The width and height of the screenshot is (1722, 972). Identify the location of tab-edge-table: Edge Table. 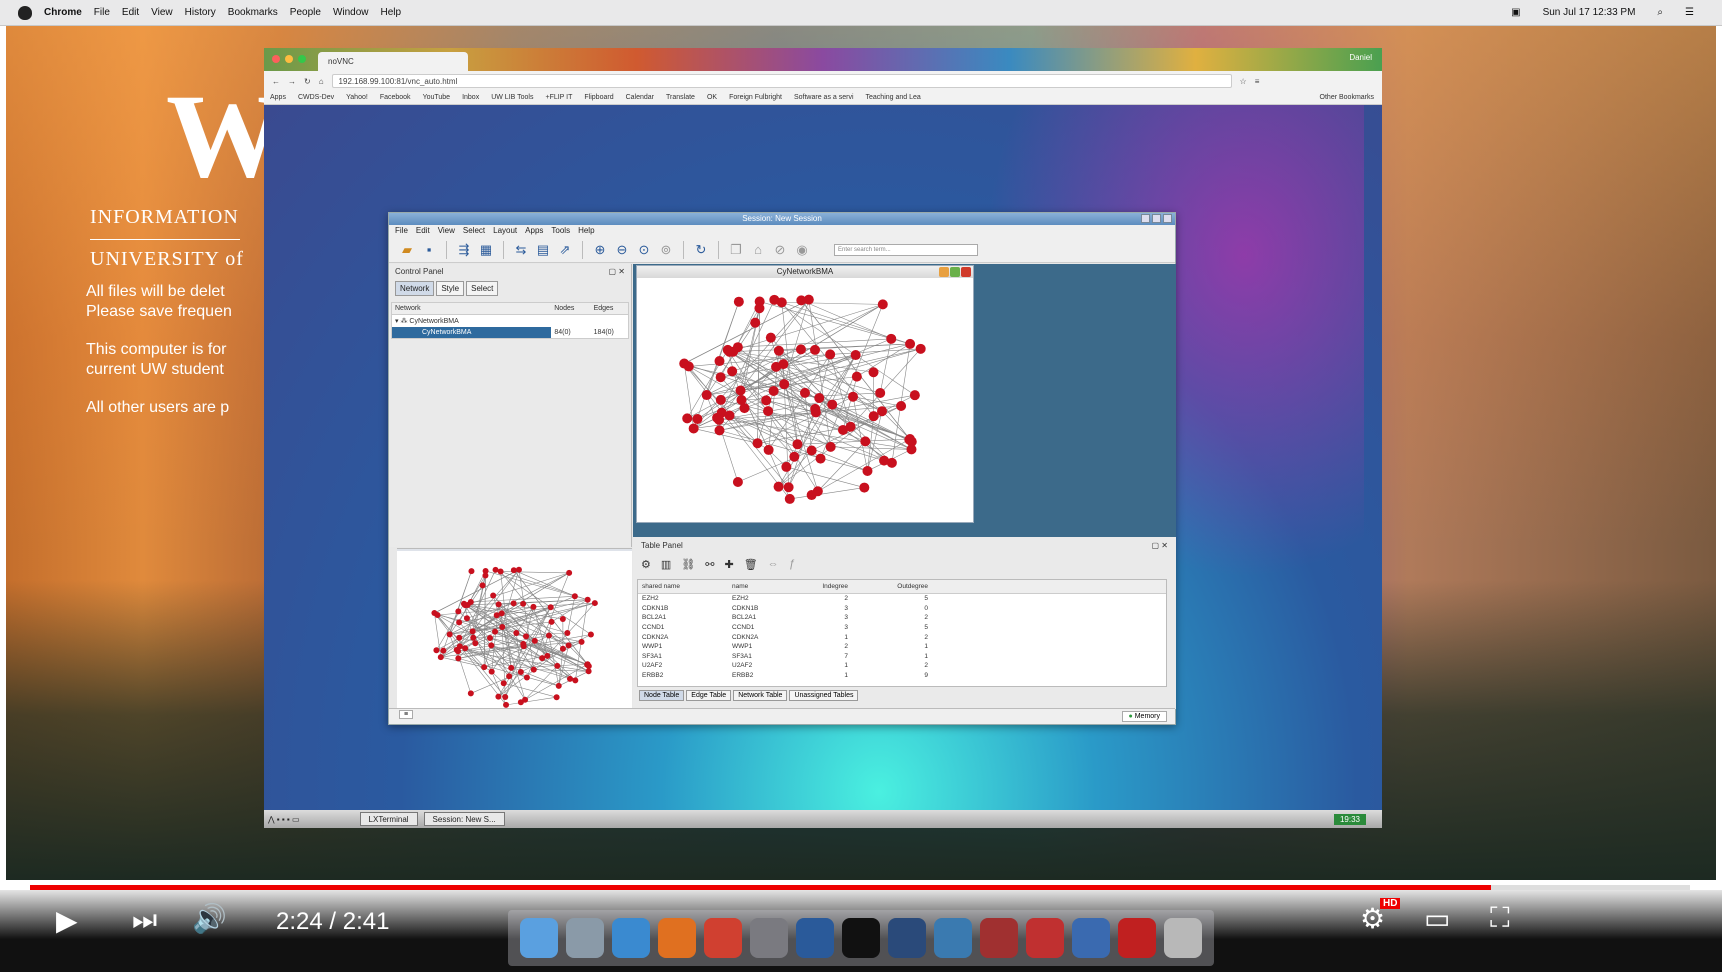
(709, 695).